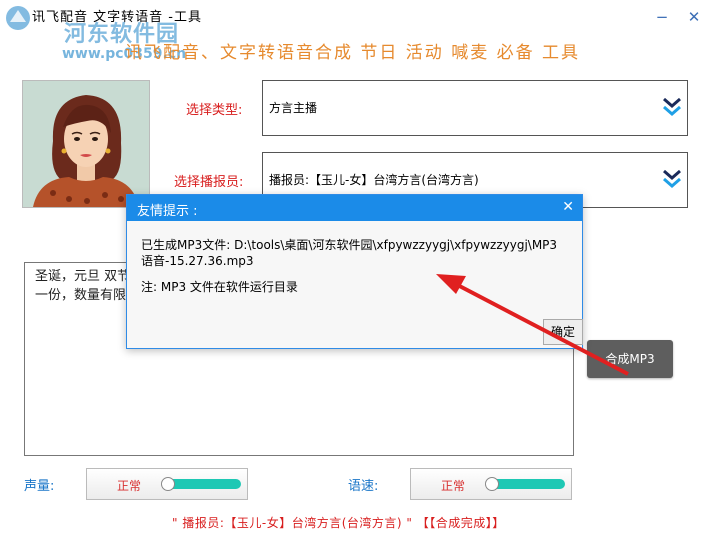  What do you see at coordinates (475, 108) in the screenshot?
I see `type-select: 方言主播` at bounding box center [475, 108].